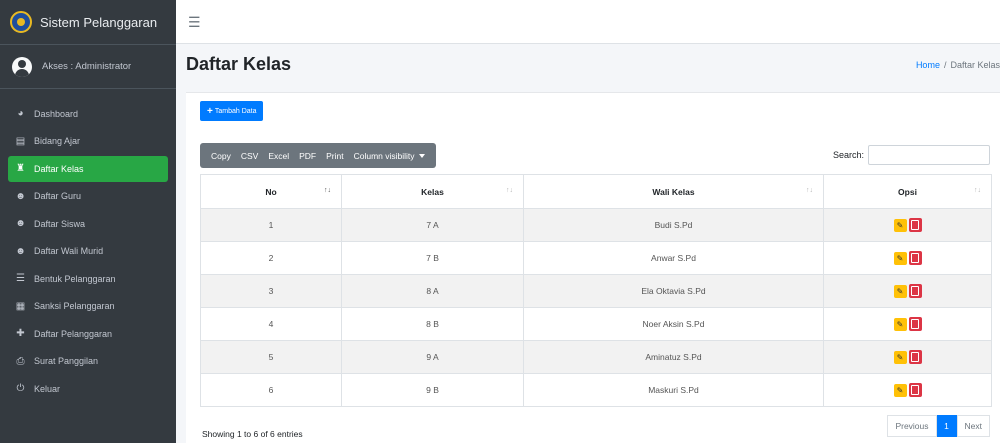 This screenshot has width=1000, height=443. Describe the element at coordinates (278, 156) in the screenshot. I see `excel-button: Excel` at that location.